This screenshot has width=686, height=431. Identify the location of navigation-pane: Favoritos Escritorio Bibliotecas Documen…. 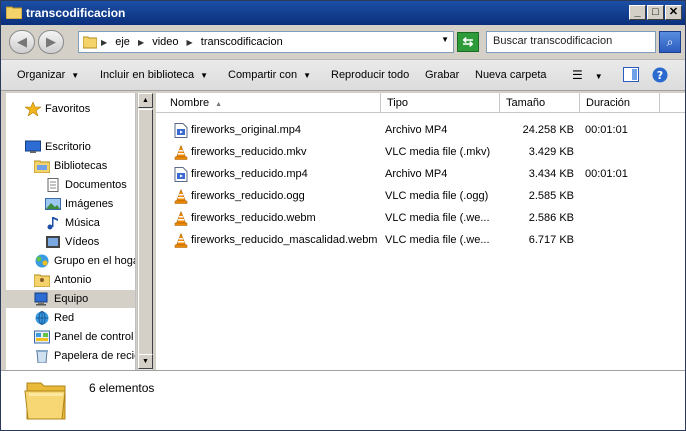
(71, 231).